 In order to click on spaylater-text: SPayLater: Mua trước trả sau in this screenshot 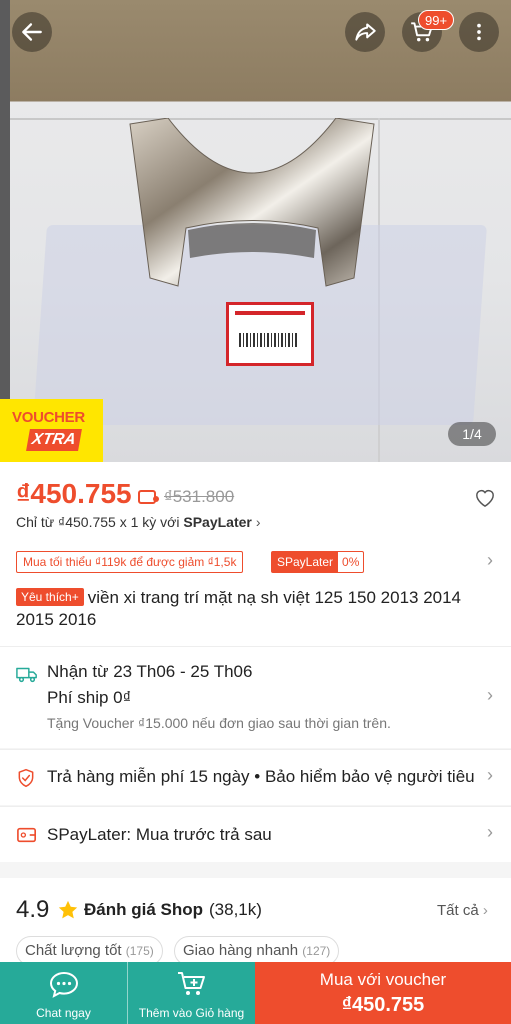, I will do `click(159, 834)`.